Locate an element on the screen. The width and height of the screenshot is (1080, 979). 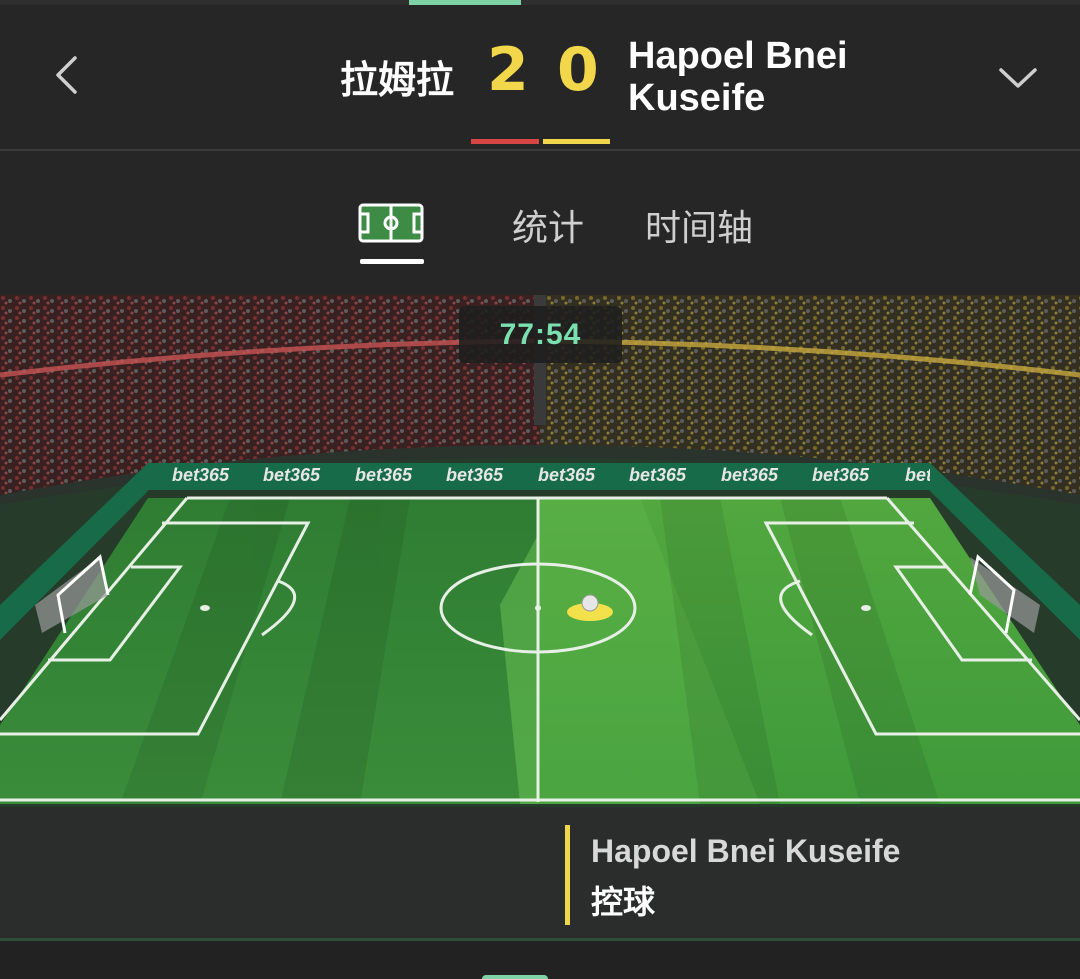
match-header: 拉姆拉 2 0 Hapoel Bnei Kuseife is located at coordinates (540, 77).